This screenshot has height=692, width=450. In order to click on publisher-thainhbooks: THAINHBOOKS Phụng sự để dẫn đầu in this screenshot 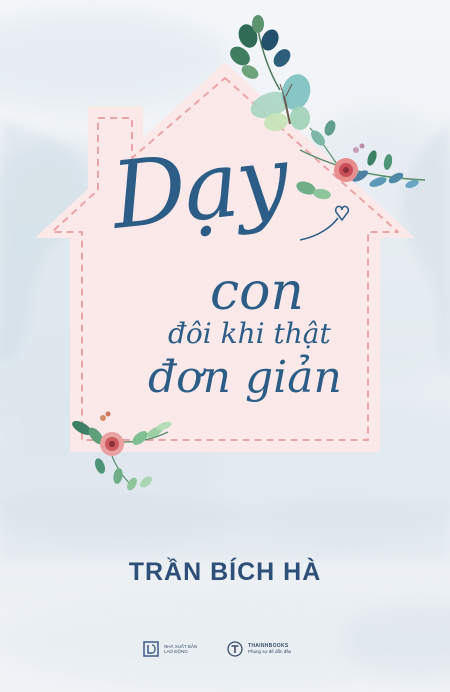, I will do `click(258, 649)`.